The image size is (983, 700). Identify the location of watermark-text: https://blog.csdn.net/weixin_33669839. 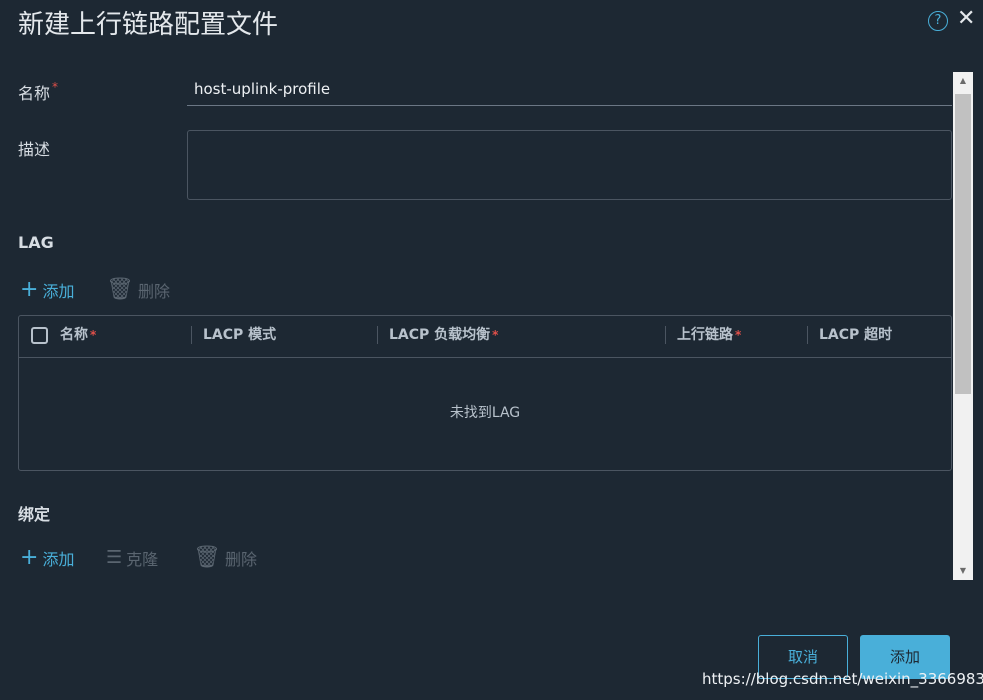
(842, 679).